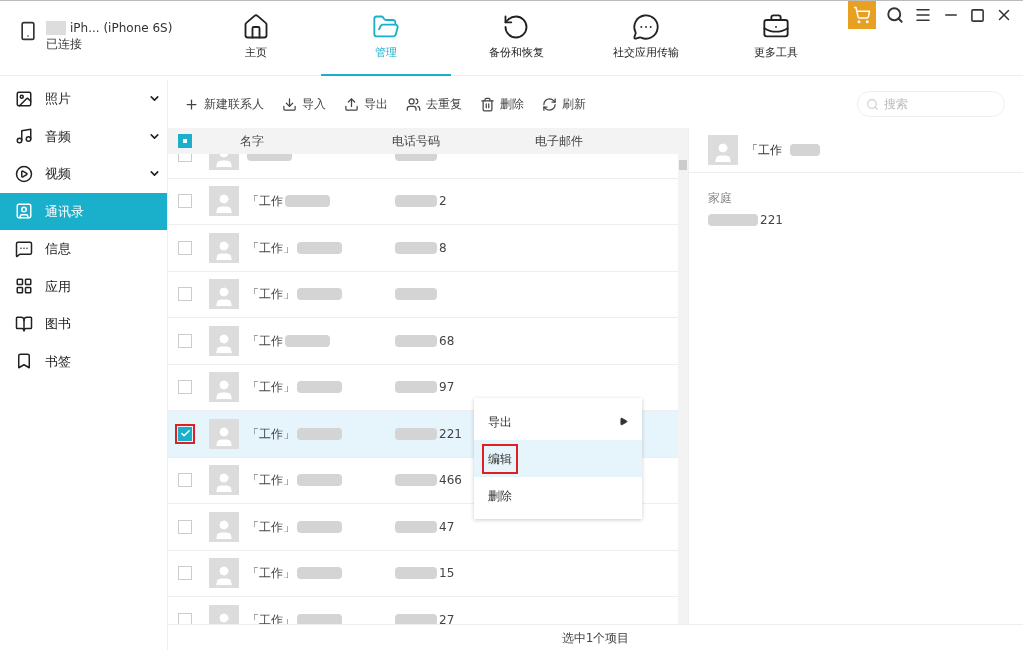  What do you see at coordinates (720, 198) in the screenshot?
I see `field-label: 家庭` at bounding box center [720, 198].